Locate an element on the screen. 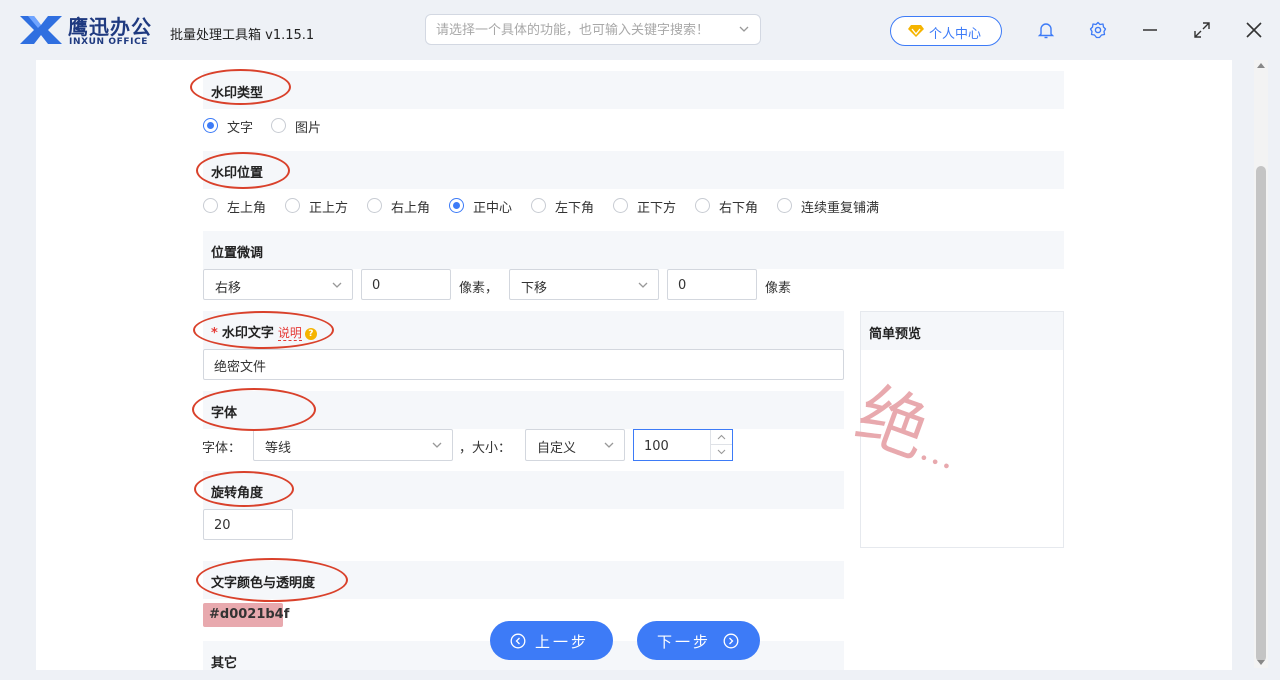 The image size is (1280, 680). color-value: #d0021b4f is located at coordinates (249, 614).